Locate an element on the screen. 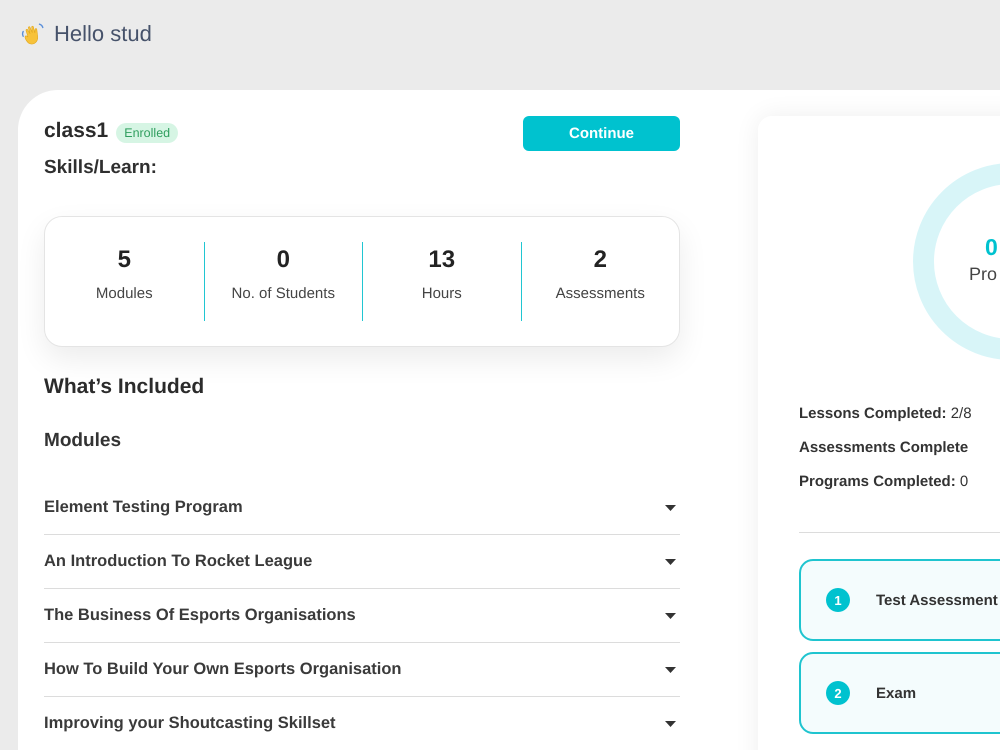 This screenshot has width=1000, height=750. step-number: 2 is located at coordinates (838, 693).